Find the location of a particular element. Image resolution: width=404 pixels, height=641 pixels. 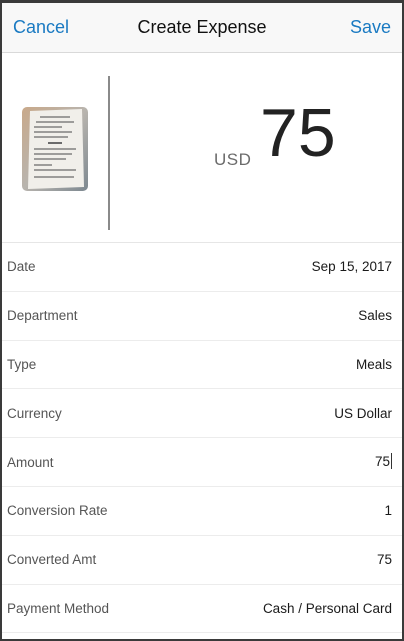

save-button: Save is located at coordinates (370, 27).